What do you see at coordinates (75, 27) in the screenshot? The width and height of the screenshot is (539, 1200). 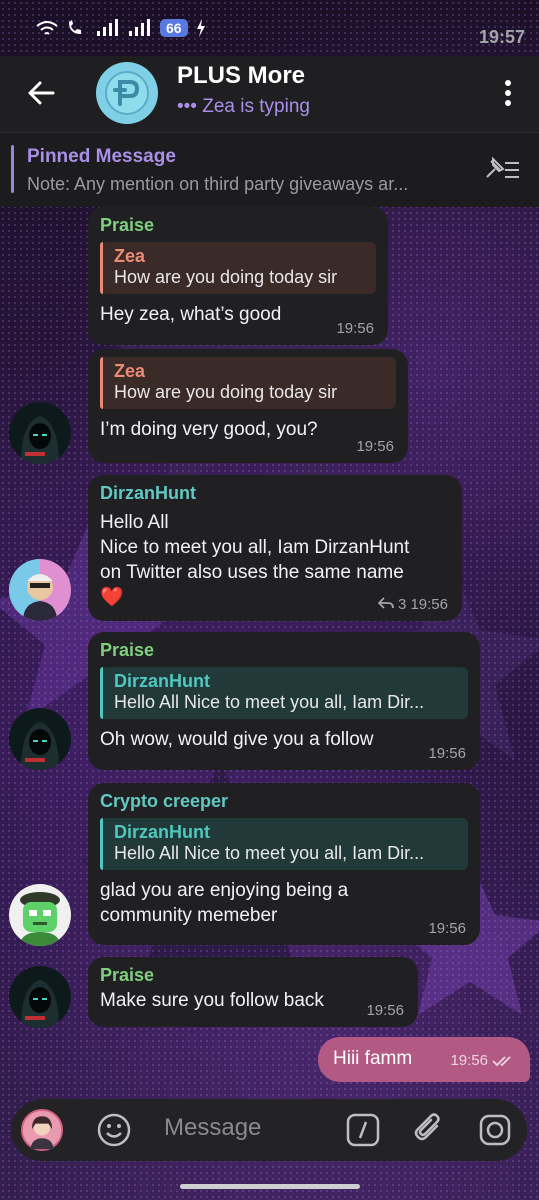 I see `volte-call-icon` at bounding box center [75, 27].